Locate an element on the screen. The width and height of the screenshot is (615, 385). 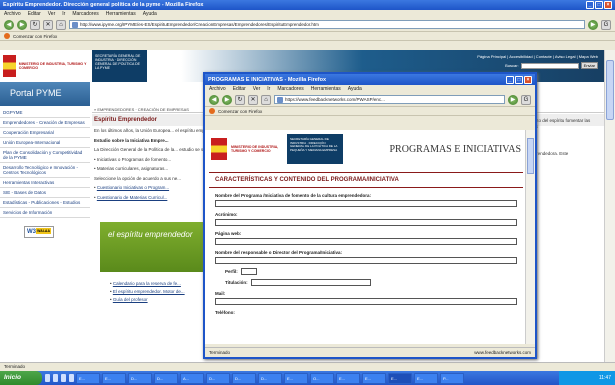
espiritu-banner: el espíritu emprendedor is located at coordinates (155, 247).